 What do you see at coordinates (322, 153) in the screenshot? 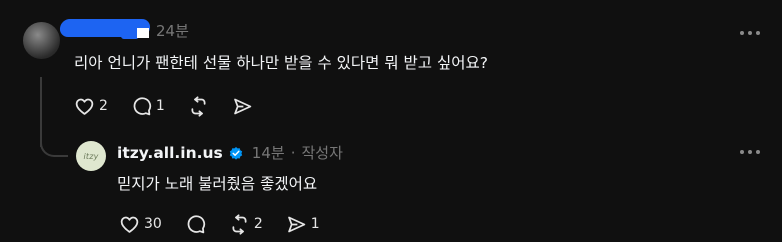
I see `author-tag: 작성자` at bounding box center [322, 153].